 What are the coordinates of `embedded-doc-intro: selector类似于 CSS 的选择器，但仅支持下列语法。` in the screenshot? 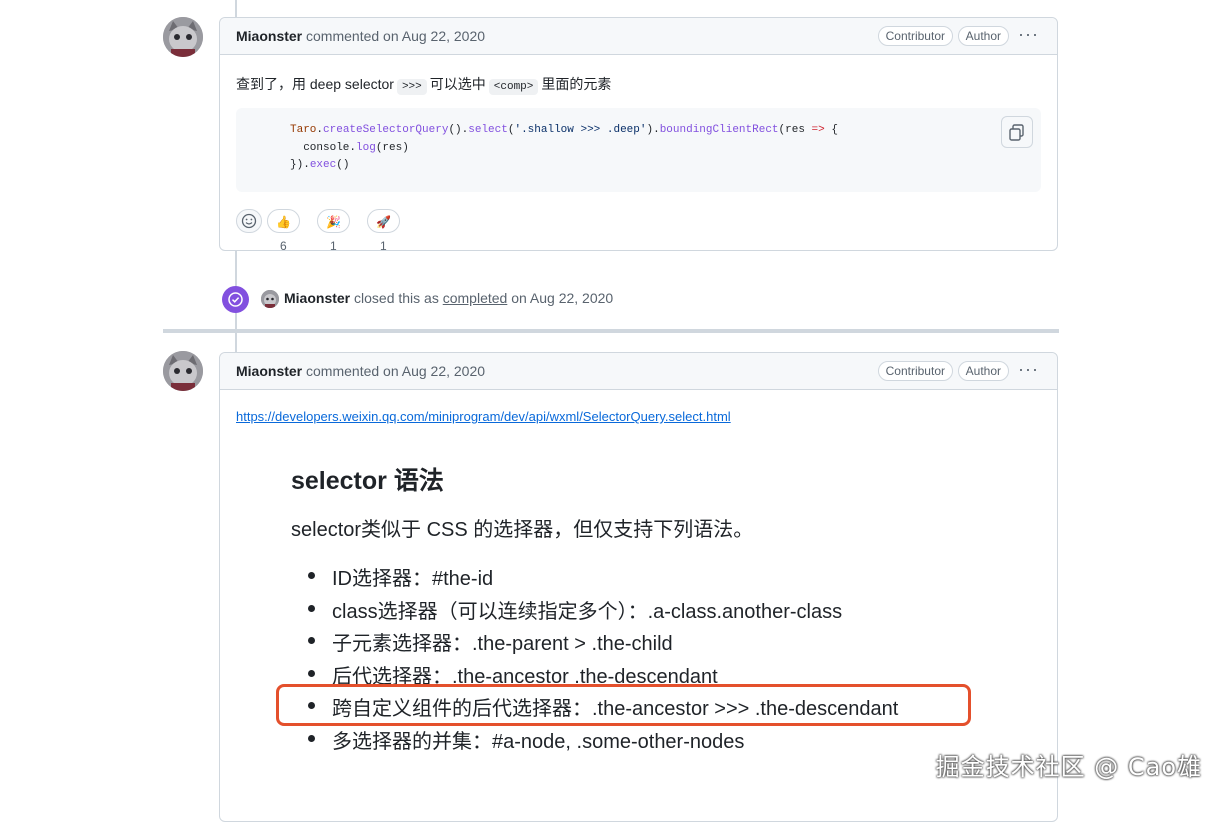 It's located at (522, 530).